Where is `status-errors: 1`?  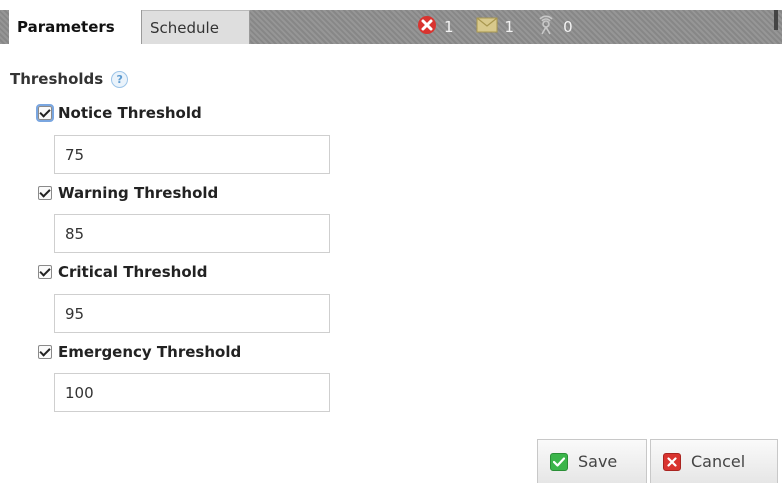
status-errors: 1 is located at coordinates (435, 27).